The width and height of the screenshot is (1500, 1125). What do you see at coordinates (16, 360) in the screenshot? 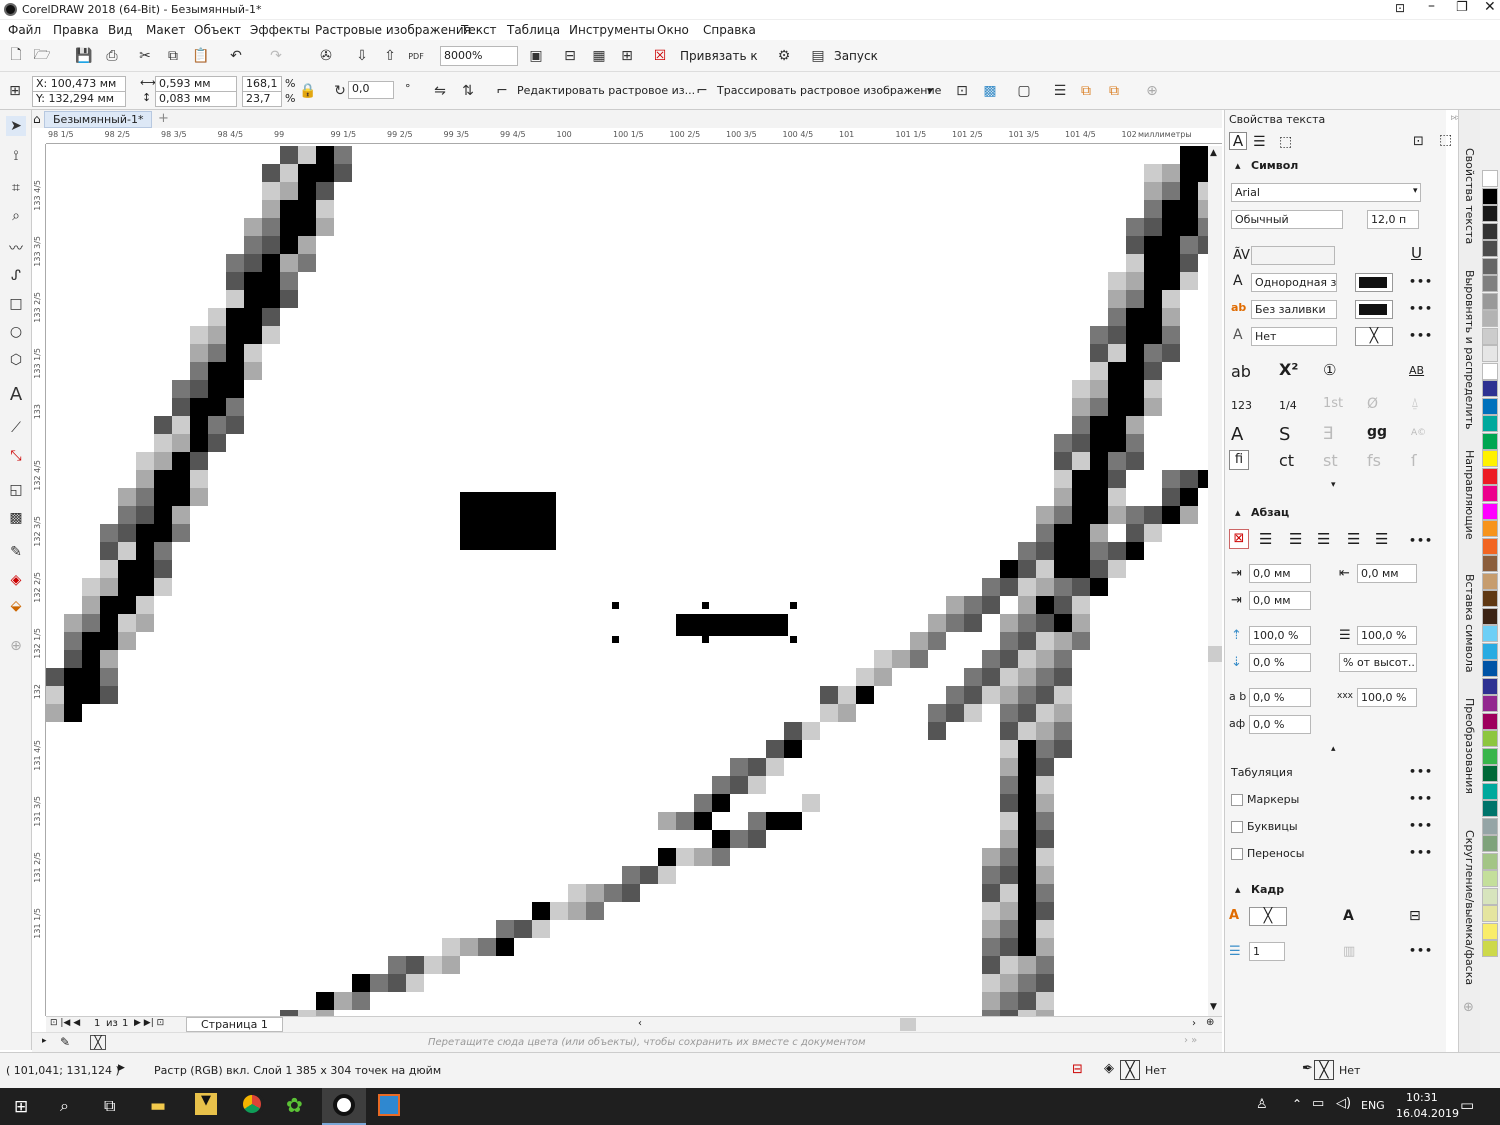
I see `polygon-tool-icon: ⬡` at bounding box center [16, 360].